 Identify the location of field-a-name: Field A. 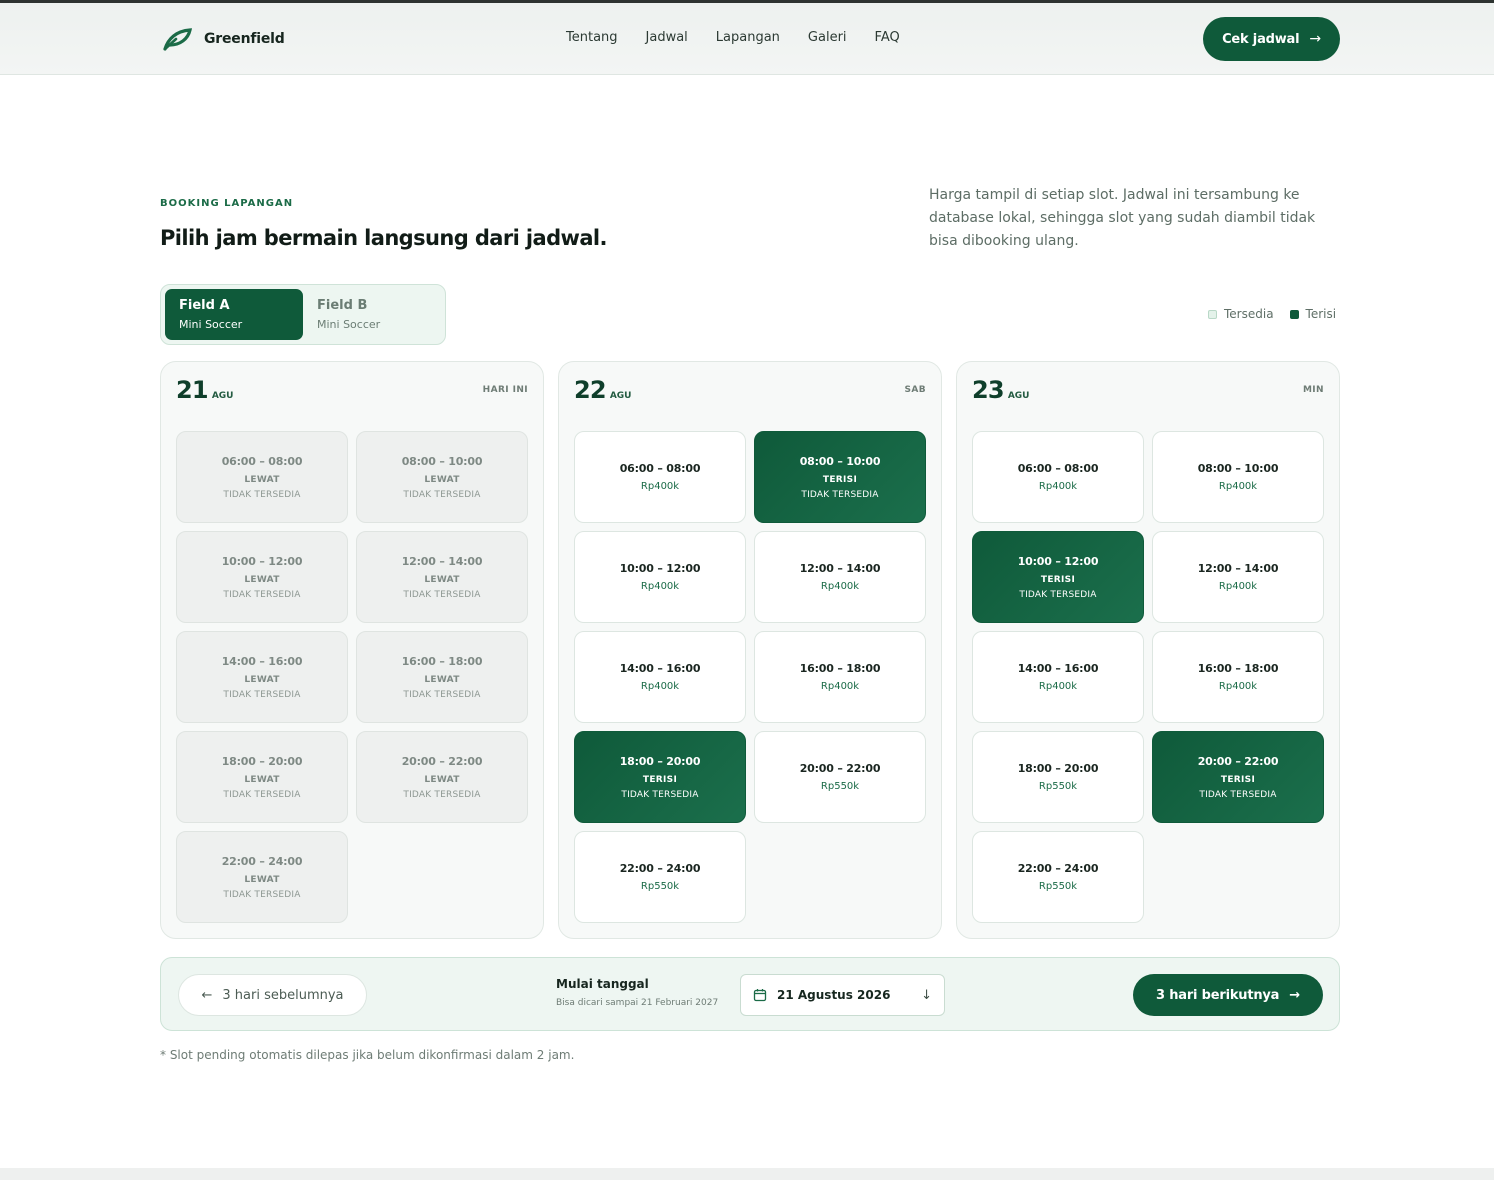
(204, 305).